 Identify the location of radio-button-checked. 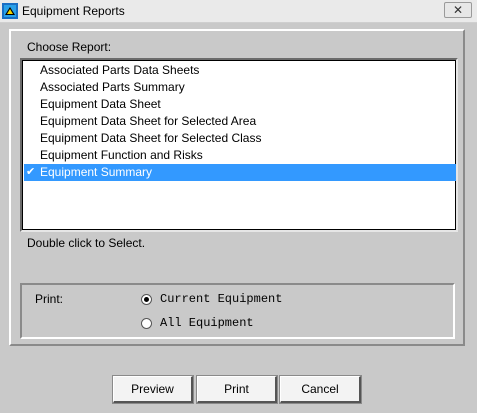
(146, 299).